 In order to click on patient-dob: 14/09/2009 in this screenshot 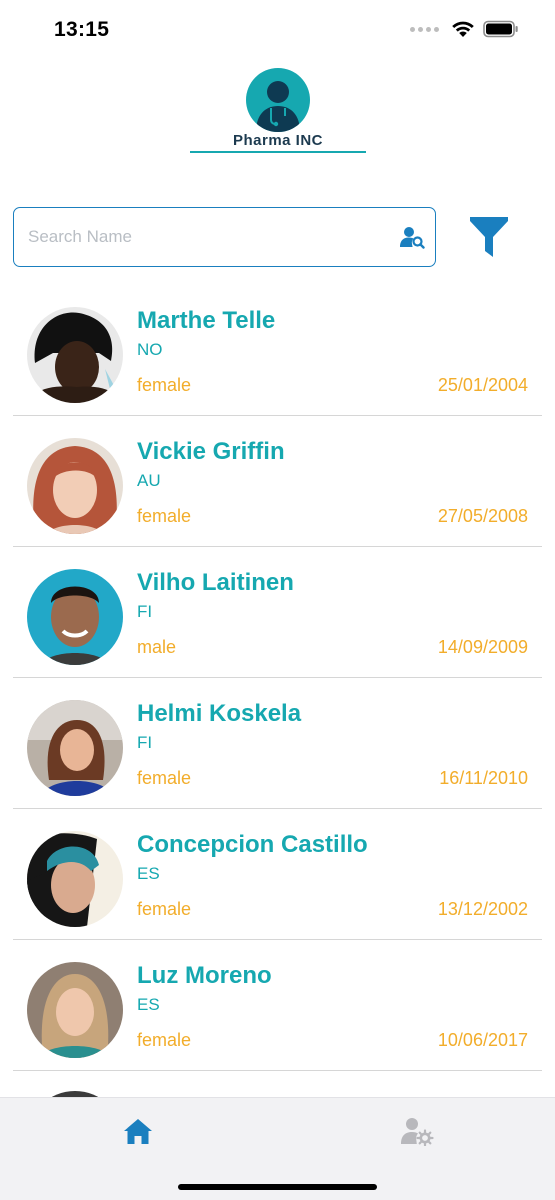, I will do `click(482, 647)`.